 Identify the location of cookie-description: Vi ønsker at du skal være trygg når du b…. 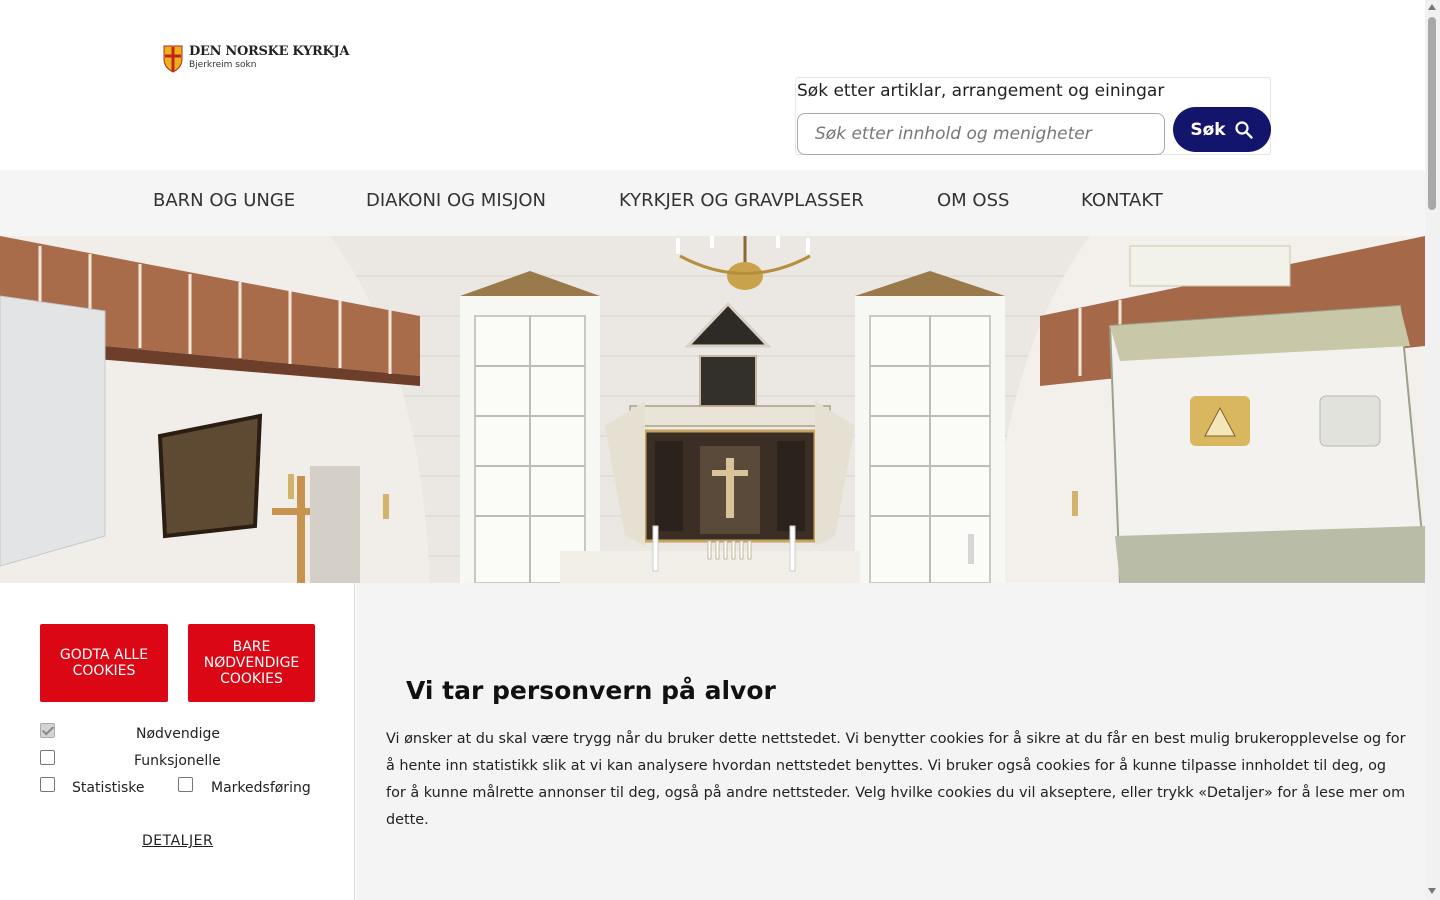
(896, 779).